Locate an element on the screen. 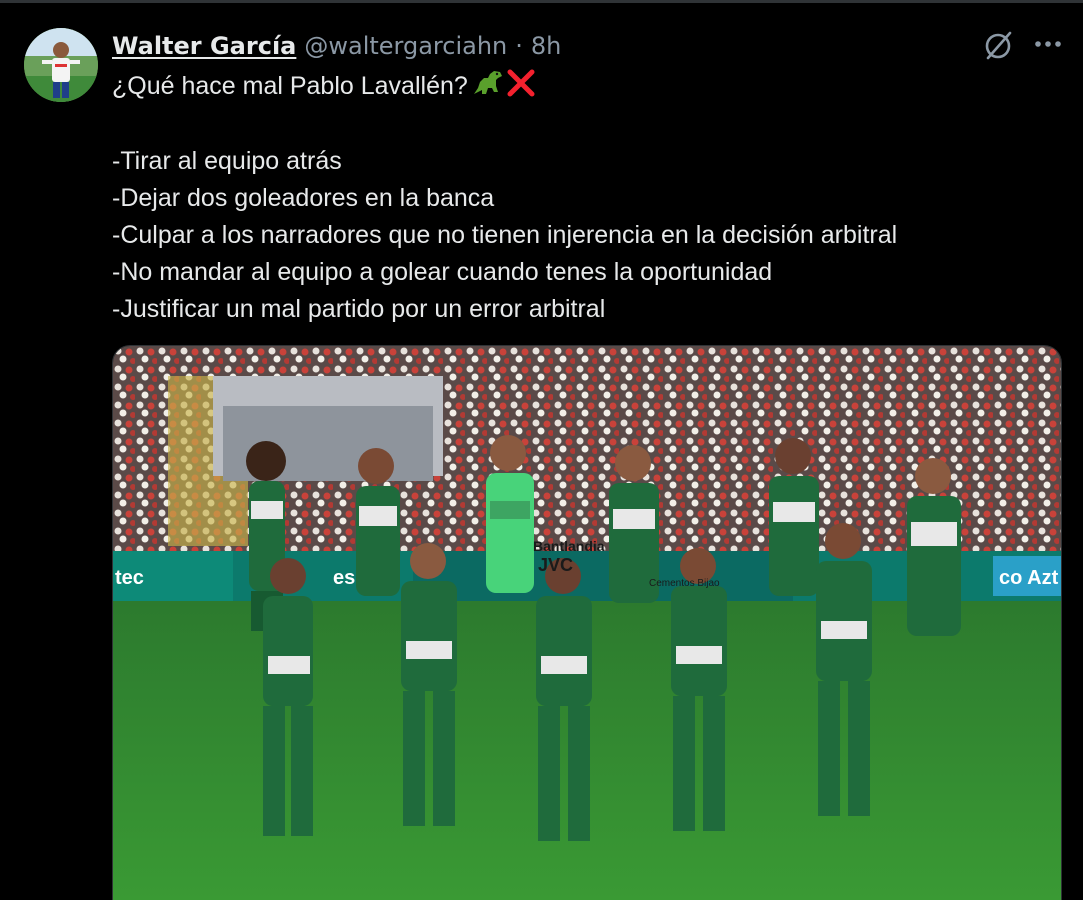 Image resolution: width=1083 pixels, height=900 pixels. author-avatar is located at coordinates (61, 65).